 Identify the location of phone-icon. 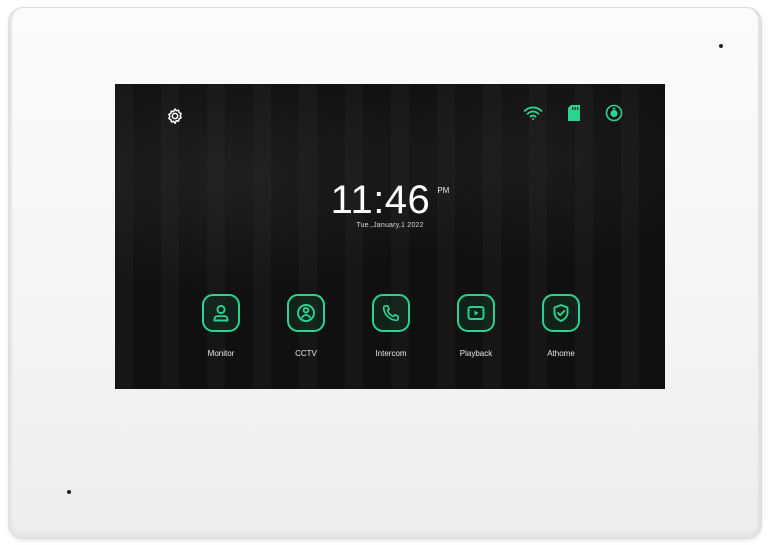
(390, 313).